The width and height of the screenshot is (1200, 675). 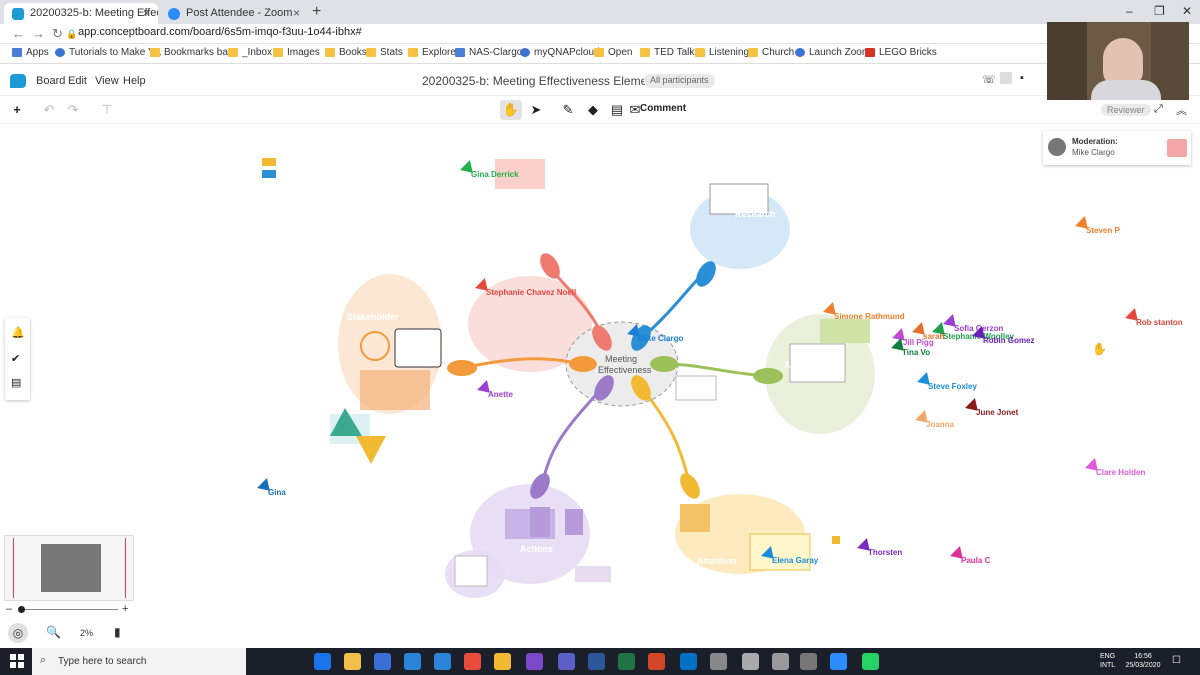 What do you see at coordinates (234, 13) in the screenshot?
I see `tab-zoom: Post Attendee - Zoom ×` at bounding box center [234, 13].